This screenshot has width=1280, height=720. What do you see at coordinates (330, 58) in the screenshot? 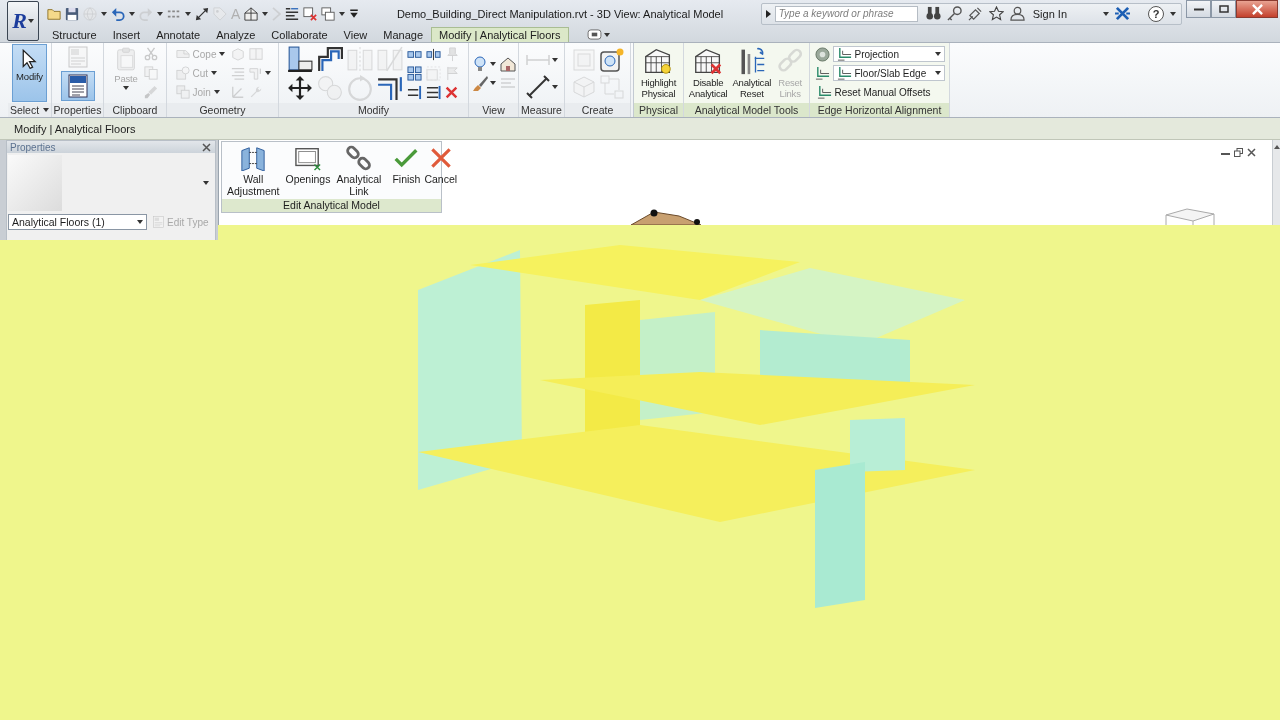
I see `offset-outline-icon` at bounding box center [330, 58].